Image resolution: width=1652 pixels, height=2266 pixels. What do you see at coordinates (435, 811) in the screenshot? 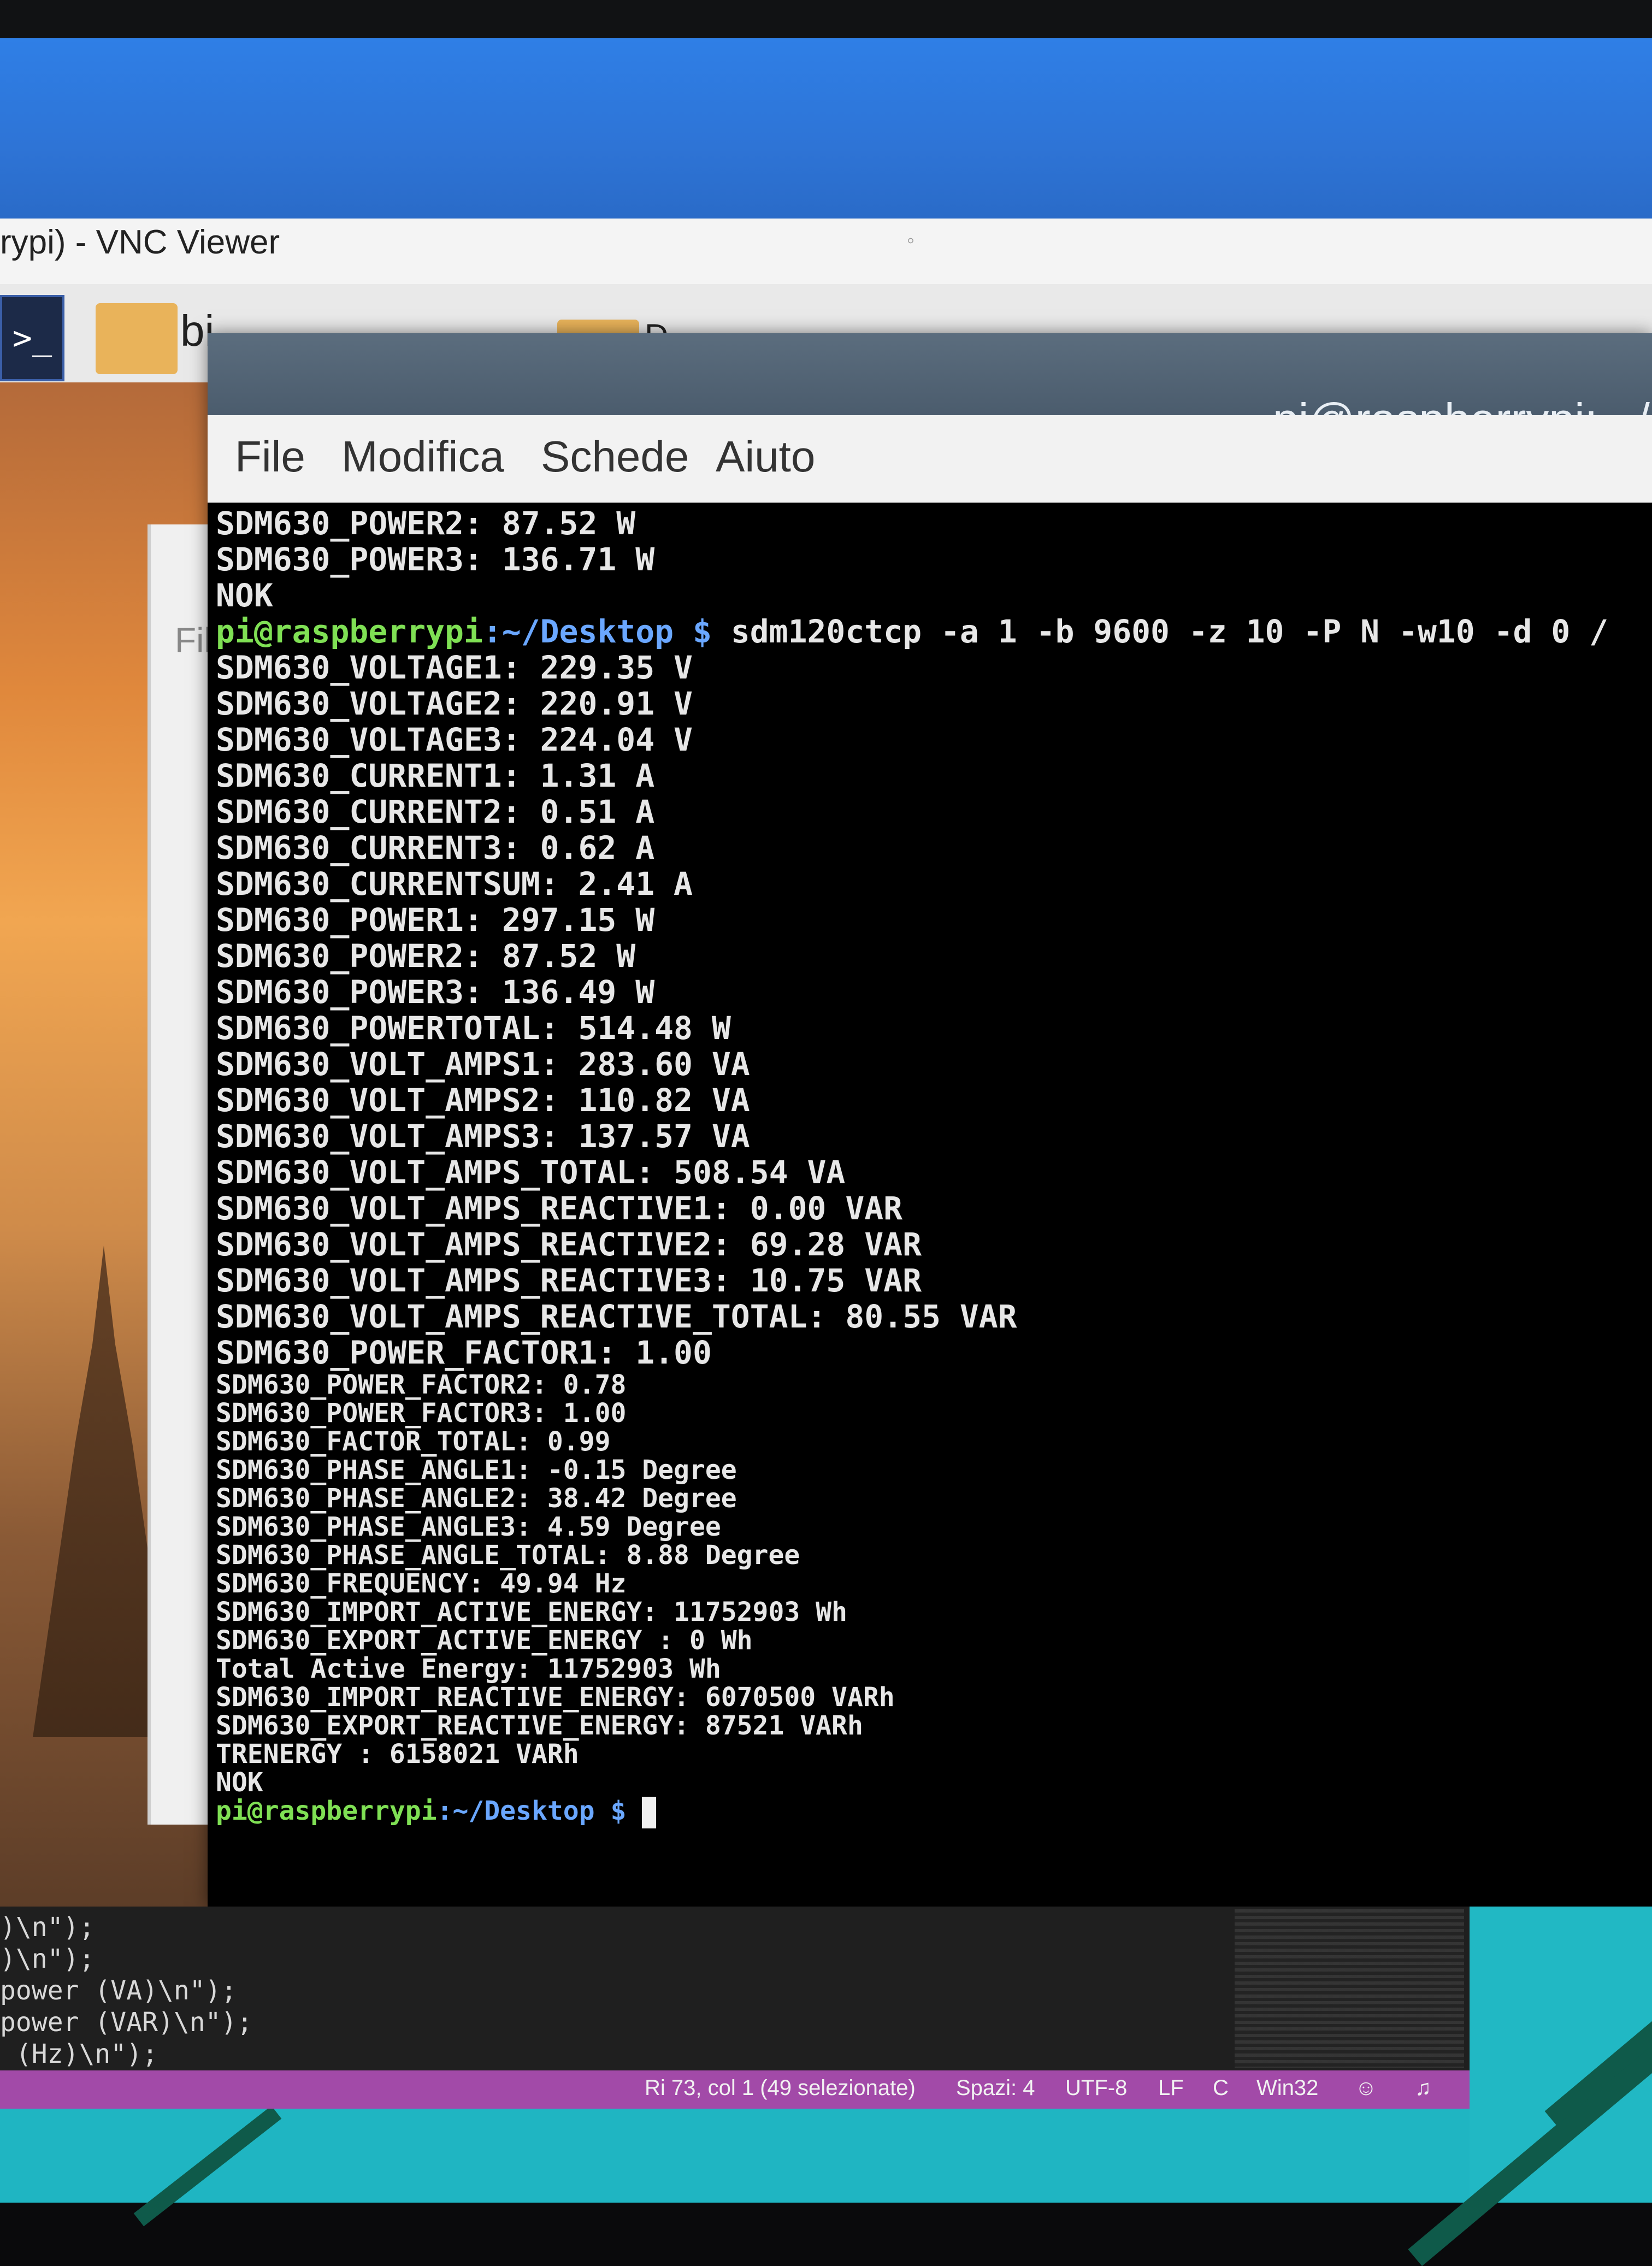
I see `terminal-line: SDM630_CURRENT2: 0.51 A` at bounding box center [435, 811].